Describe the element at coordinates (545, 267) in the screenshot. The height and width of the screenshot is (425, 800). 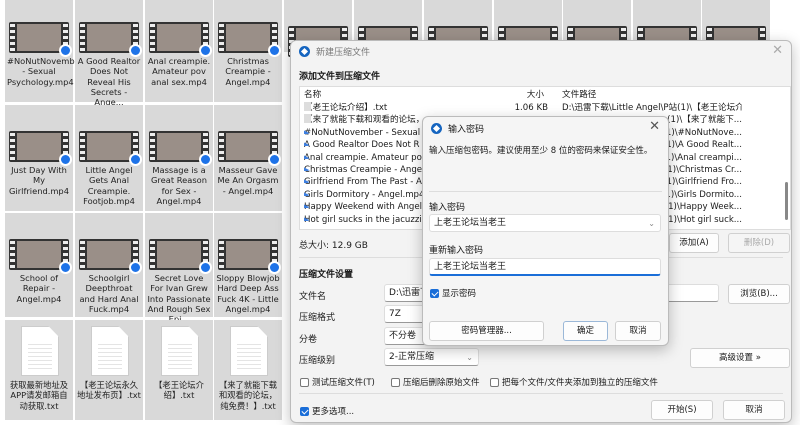
I see `confirm-password-input: 上老王论坛当老王` at that location.